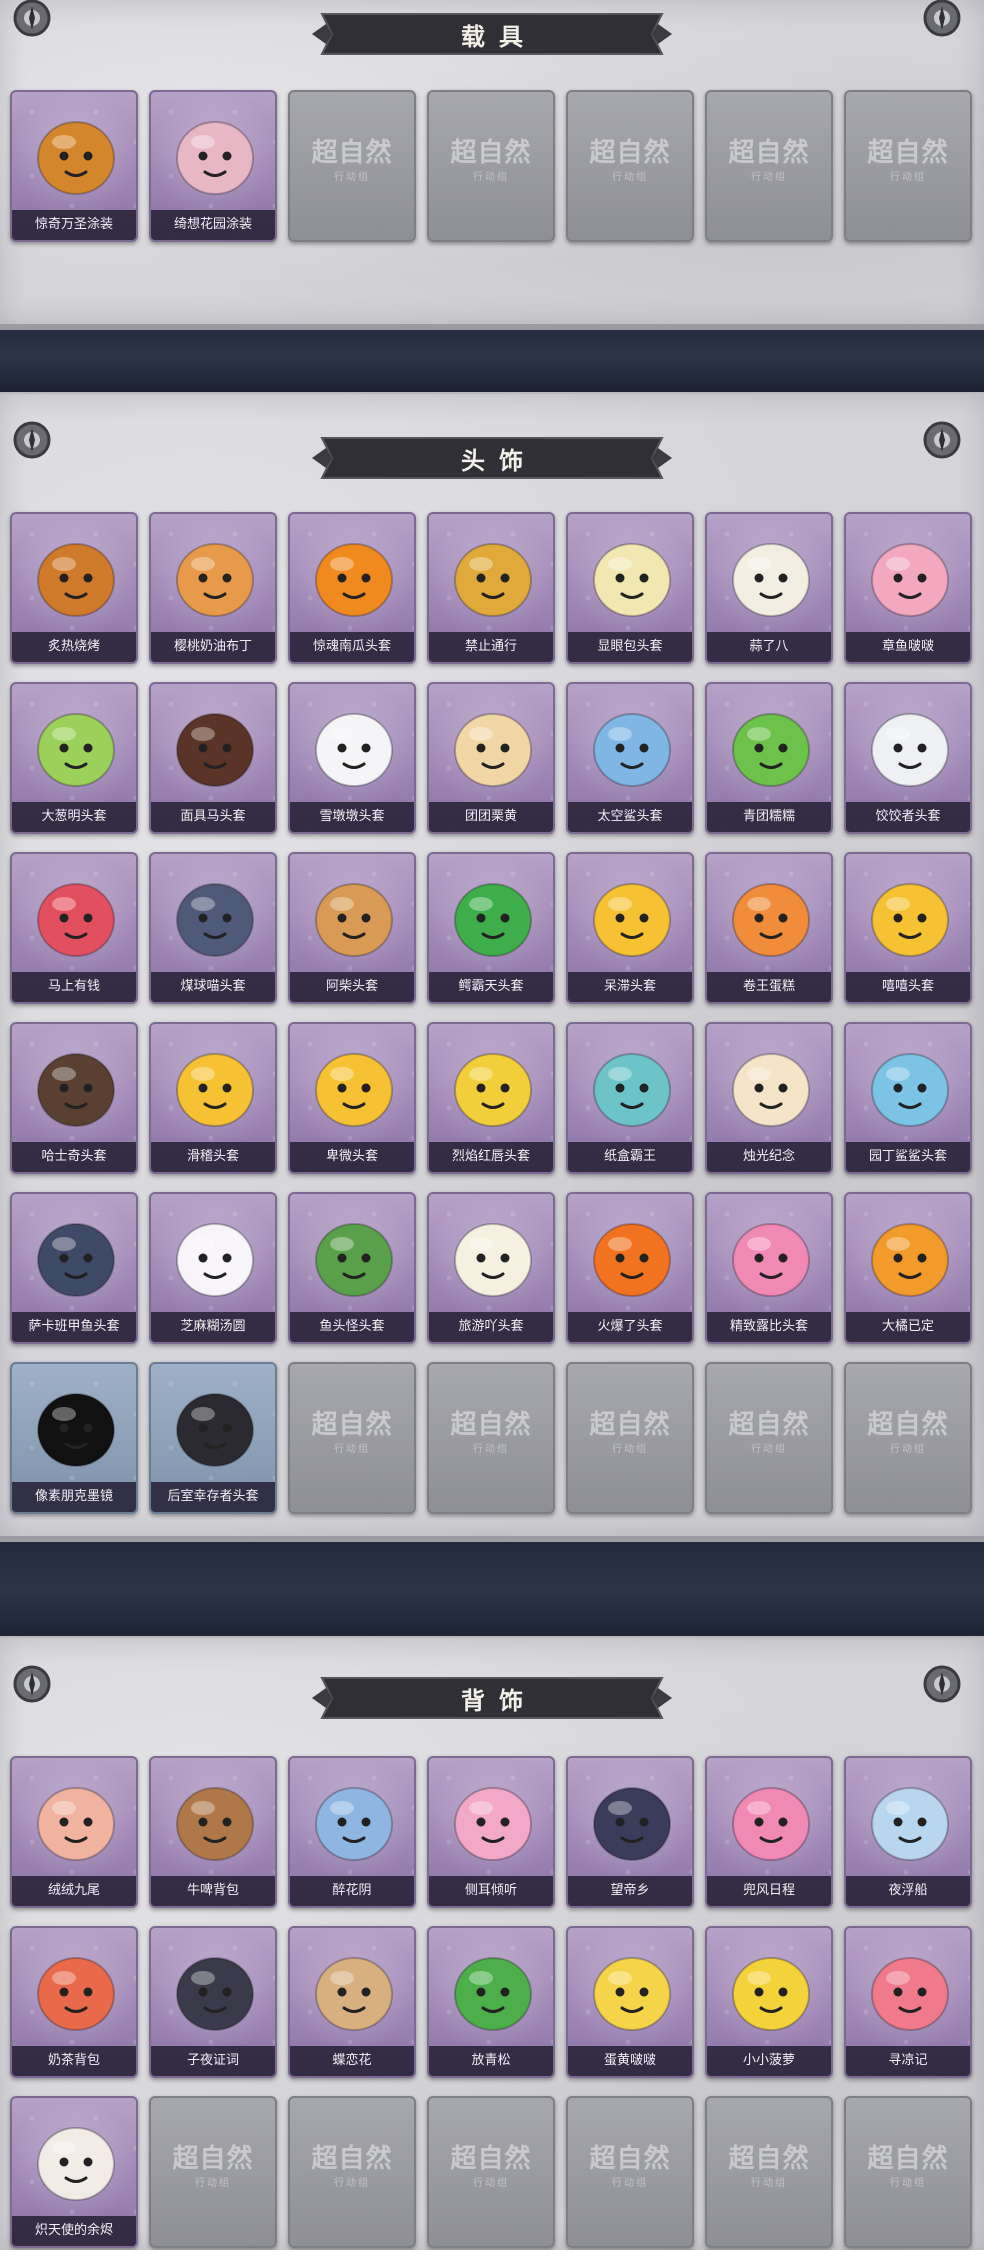  I want to click on item-card: 鱼头怪头套, so click(352, 1268).